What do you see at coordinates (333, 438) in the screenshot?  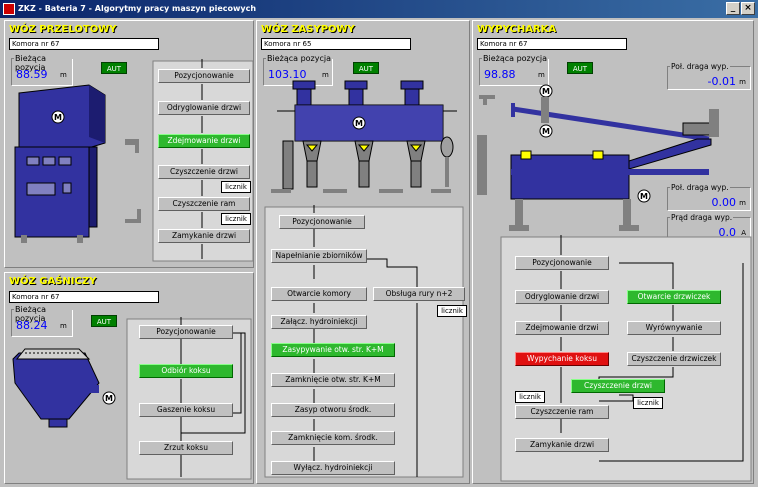 I see `step-zamkniecie-kom-srodk: Zamknięcie kom. środk.` at bounding box center [333, 438].